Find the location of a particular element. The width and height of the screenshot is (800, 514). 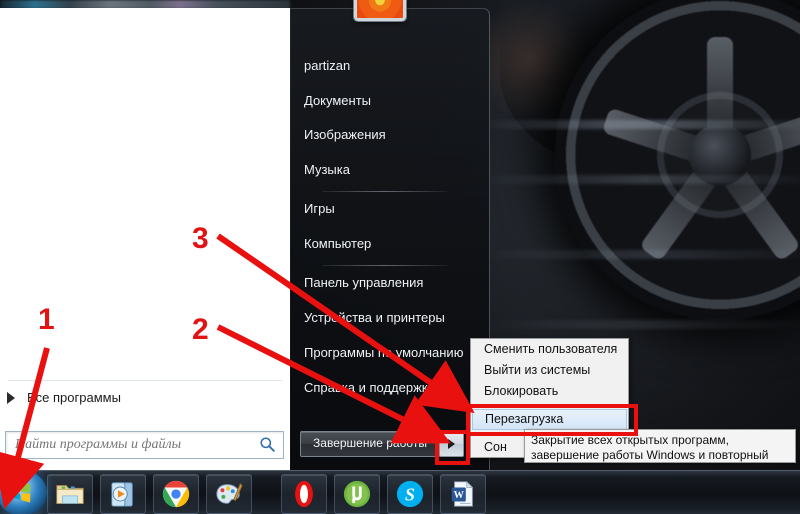

utorrent-icon is located at coordinates (357, 494).